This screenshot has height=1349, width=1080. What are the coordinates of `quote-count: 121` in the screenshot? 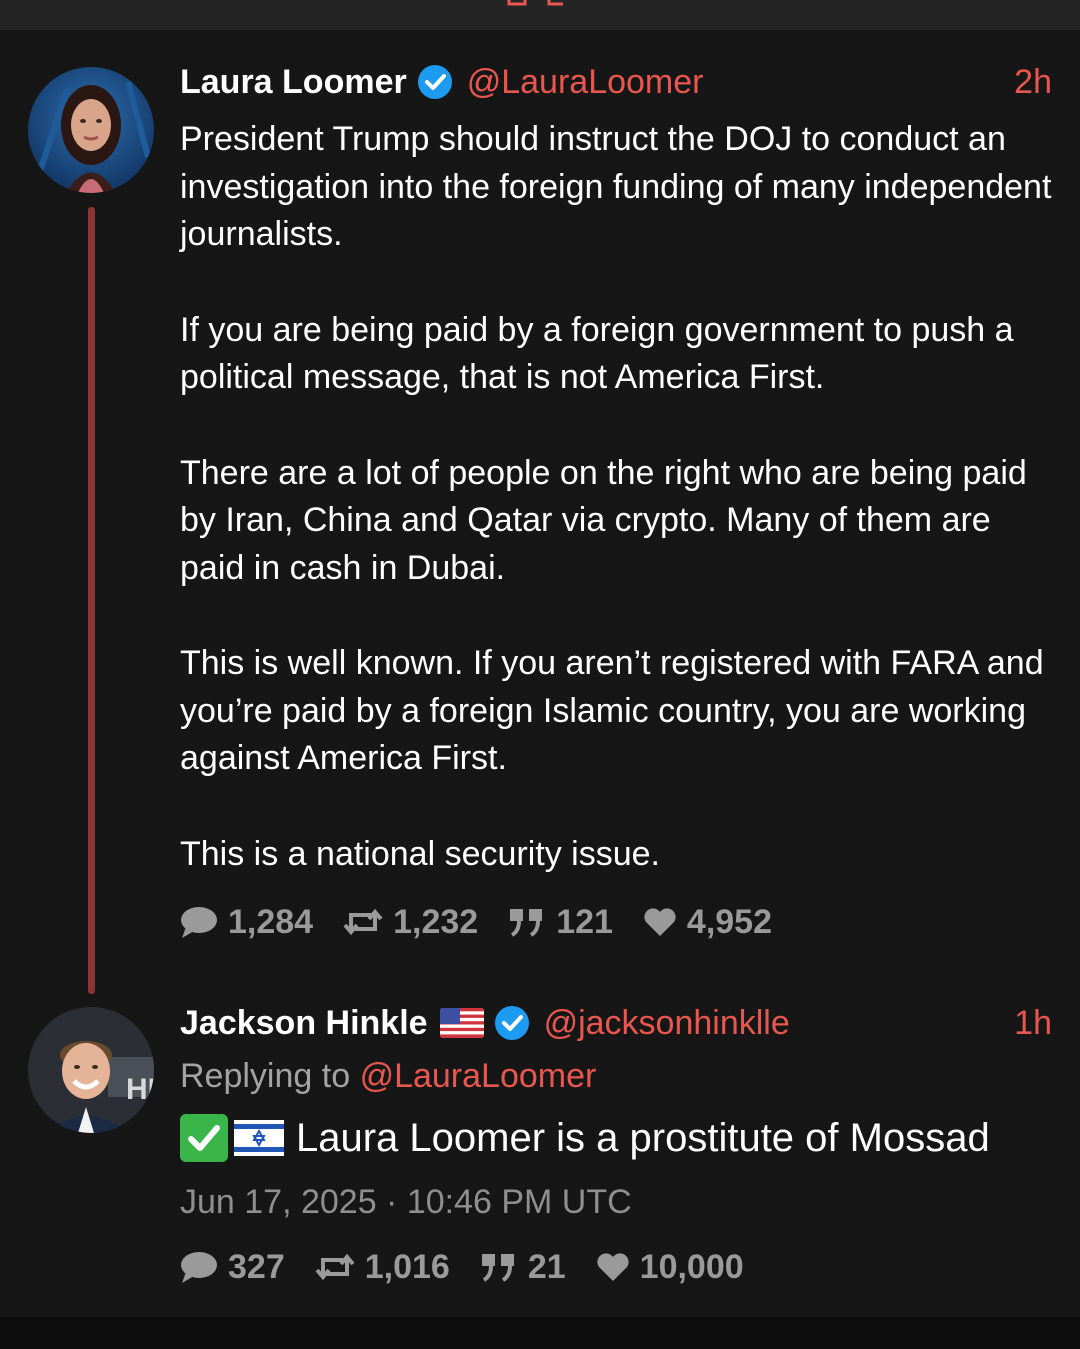 It's located at (560, 922).